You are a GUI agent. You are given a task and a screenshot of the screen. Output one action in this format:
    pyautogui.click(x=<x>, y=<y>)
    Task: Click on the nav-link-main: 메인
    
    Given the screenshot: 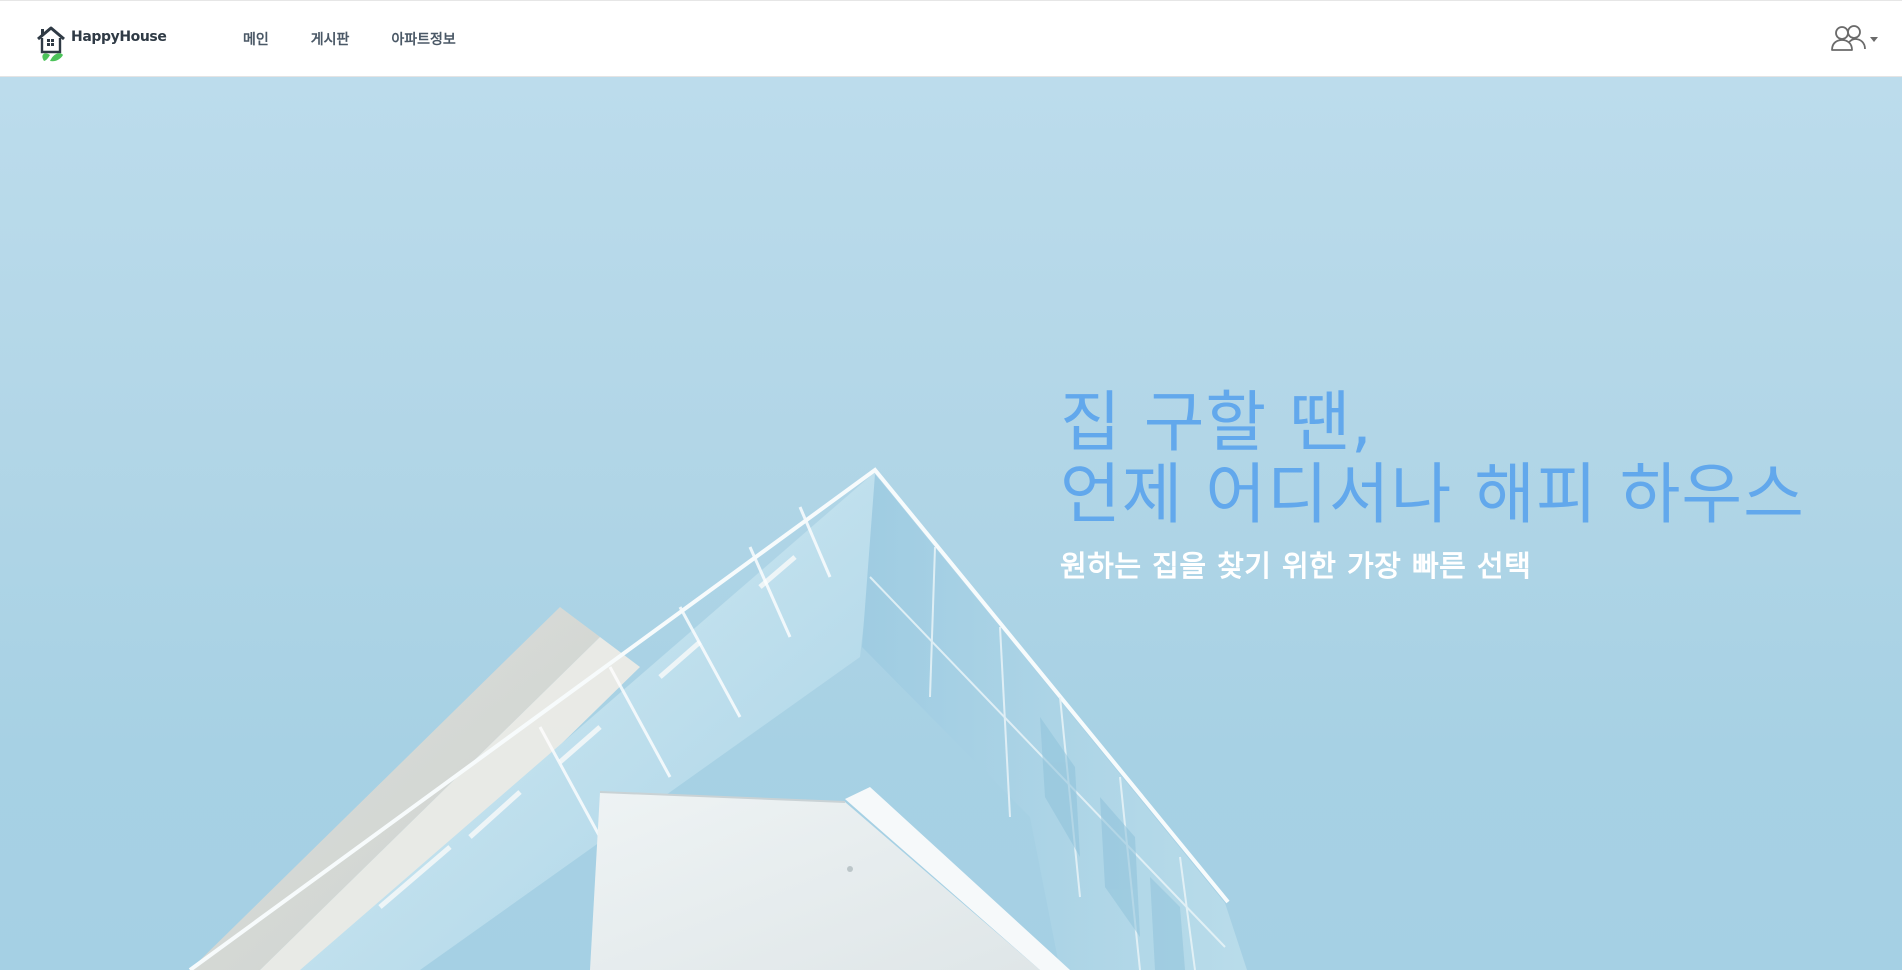 What is the action you would take?
    pyautogui.click(x=256, y=39)
    